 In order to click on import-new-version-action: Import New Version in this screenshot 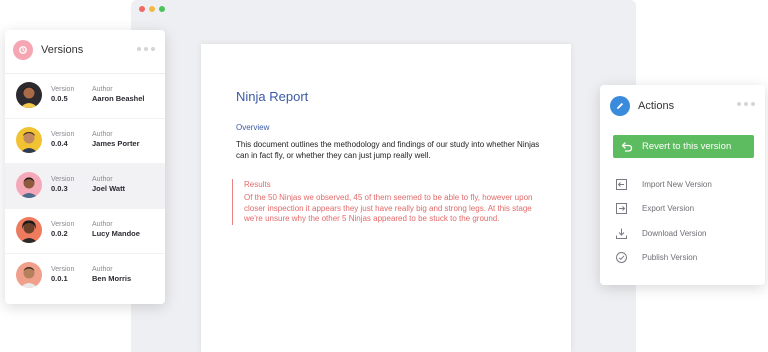, I will do `click(663, 184)`.